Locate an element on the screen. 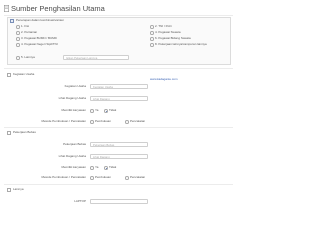  other-checkbox is located at coordinates (9, 190).